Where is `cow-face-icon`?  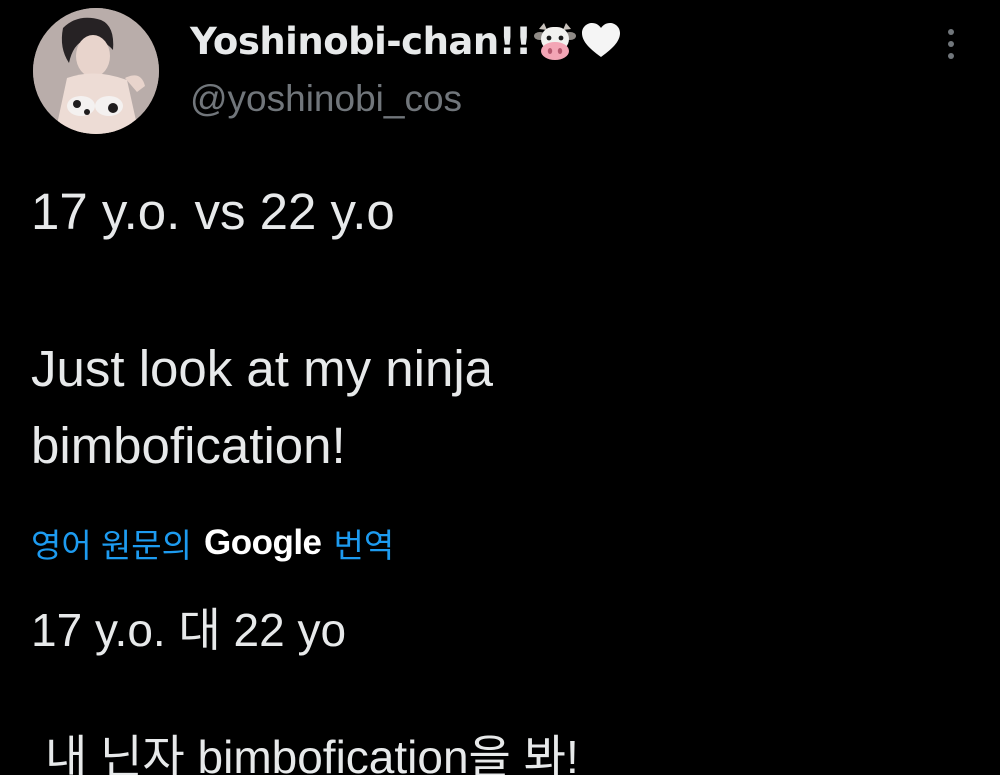
cow-face-icon is located at coordinates (555, 41).